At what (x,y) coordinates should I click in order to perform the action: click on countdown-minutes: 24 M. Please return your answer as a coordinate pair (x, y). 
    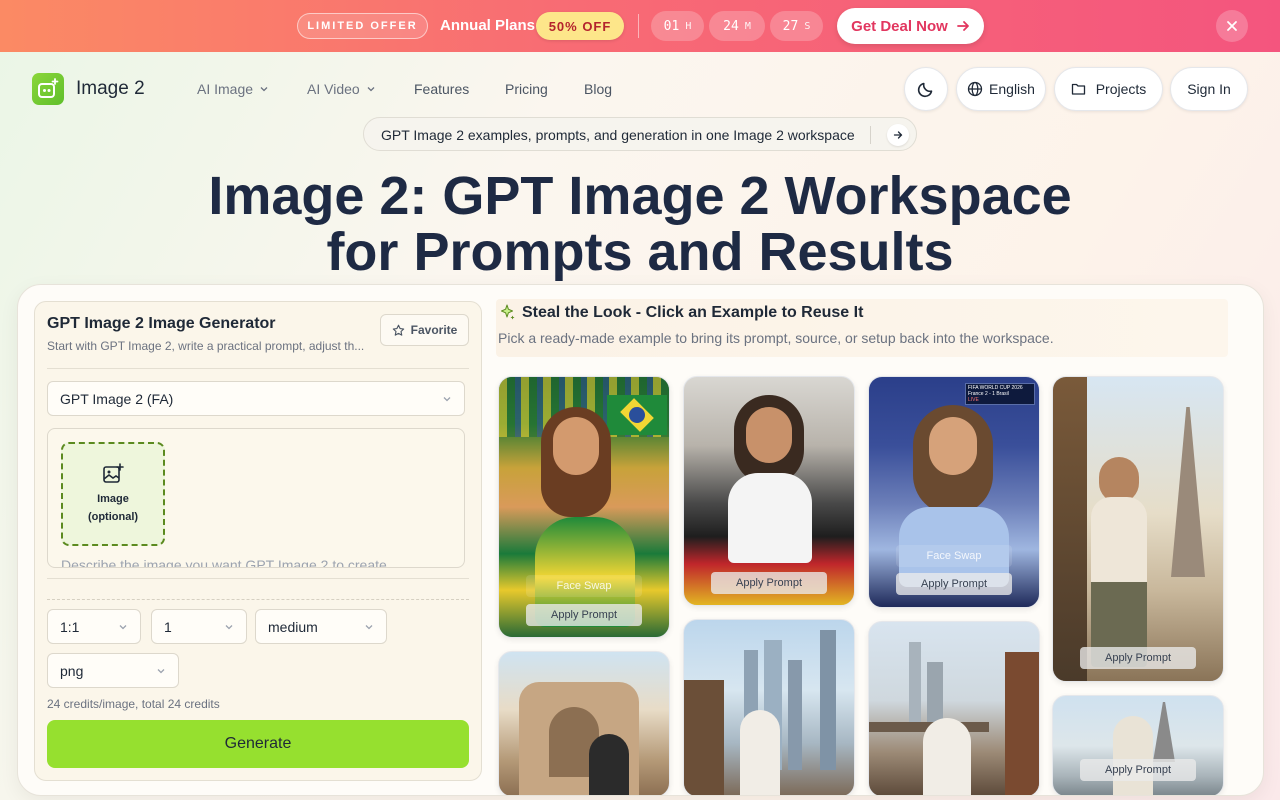
    Looking at the image, I should click on (737, 26).